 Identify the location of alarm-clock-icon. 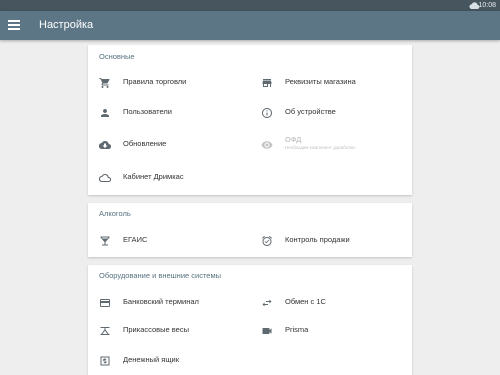
(267, 240).